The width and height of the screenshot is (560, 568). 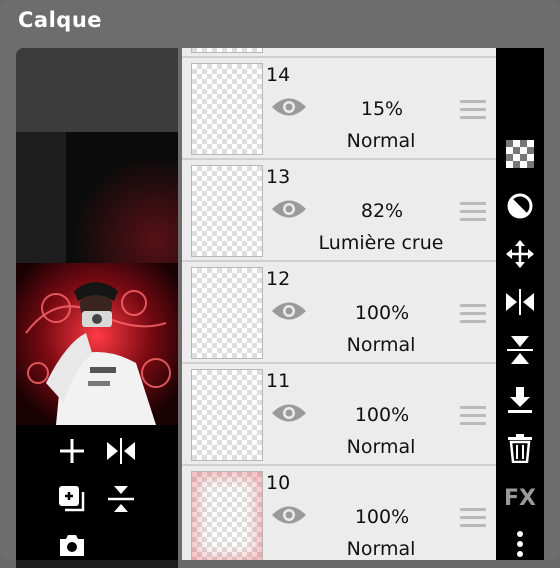 What do you see at coordinates (278, 75) in the screenshot?
I see `layer-number: 14` at bounding box center [278, 75].